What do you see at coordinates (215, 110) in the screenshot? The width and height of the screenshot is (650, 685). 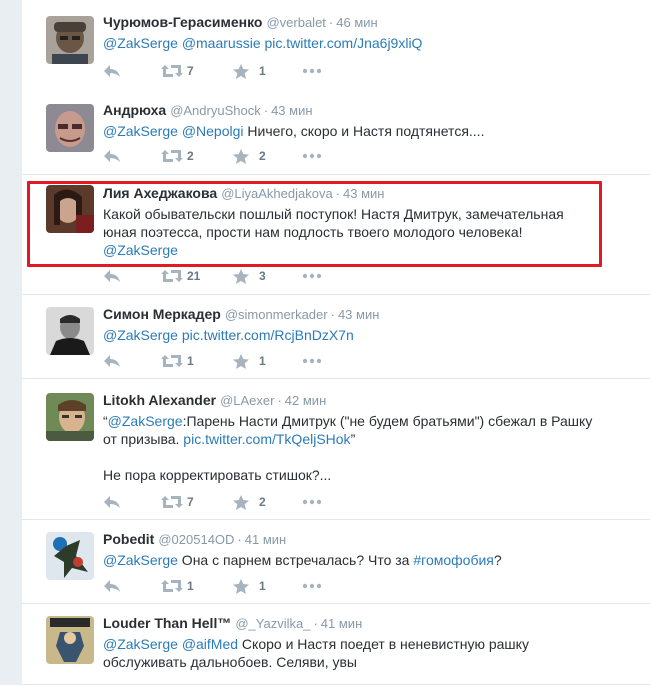 I see `tweet-username: @AndryuShock` at bounding box center [215, 110].